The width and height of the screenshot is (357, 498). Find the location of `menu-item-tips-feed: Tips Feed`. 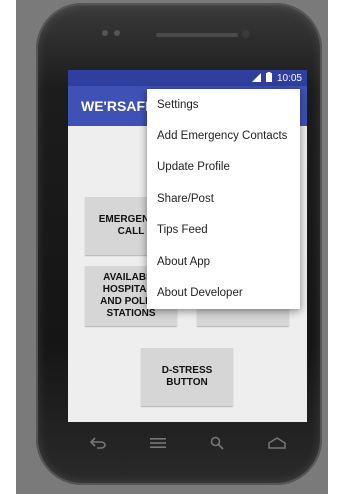

menu-item-tips-feed: Tips Feed is located at coordinates (223, 230).